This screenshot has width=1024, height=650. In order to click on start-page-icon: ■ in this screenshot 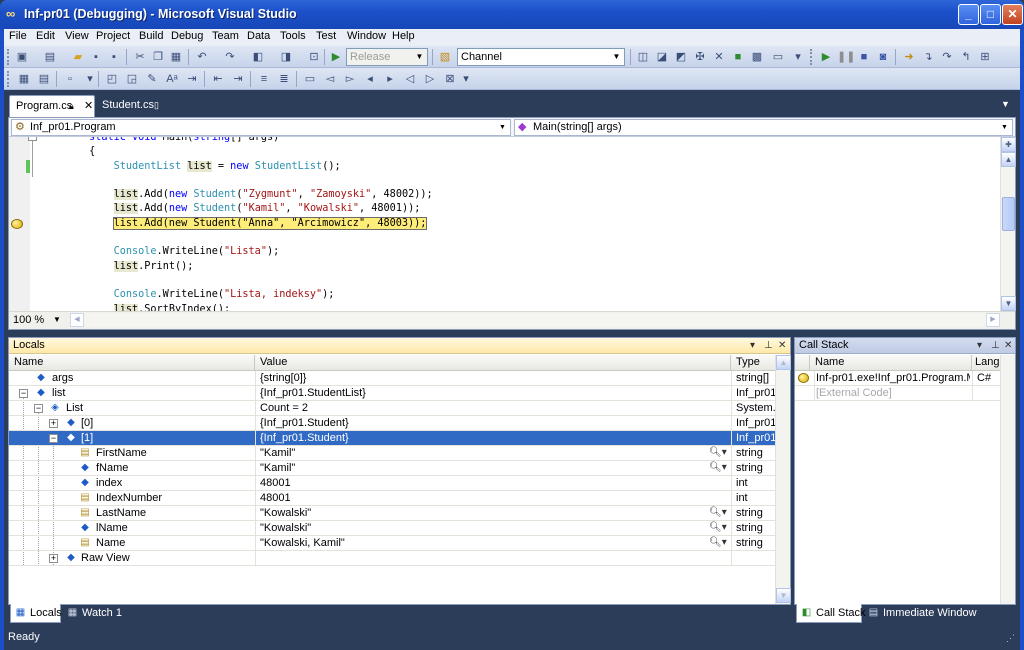, I will do `click(738, 57)`.